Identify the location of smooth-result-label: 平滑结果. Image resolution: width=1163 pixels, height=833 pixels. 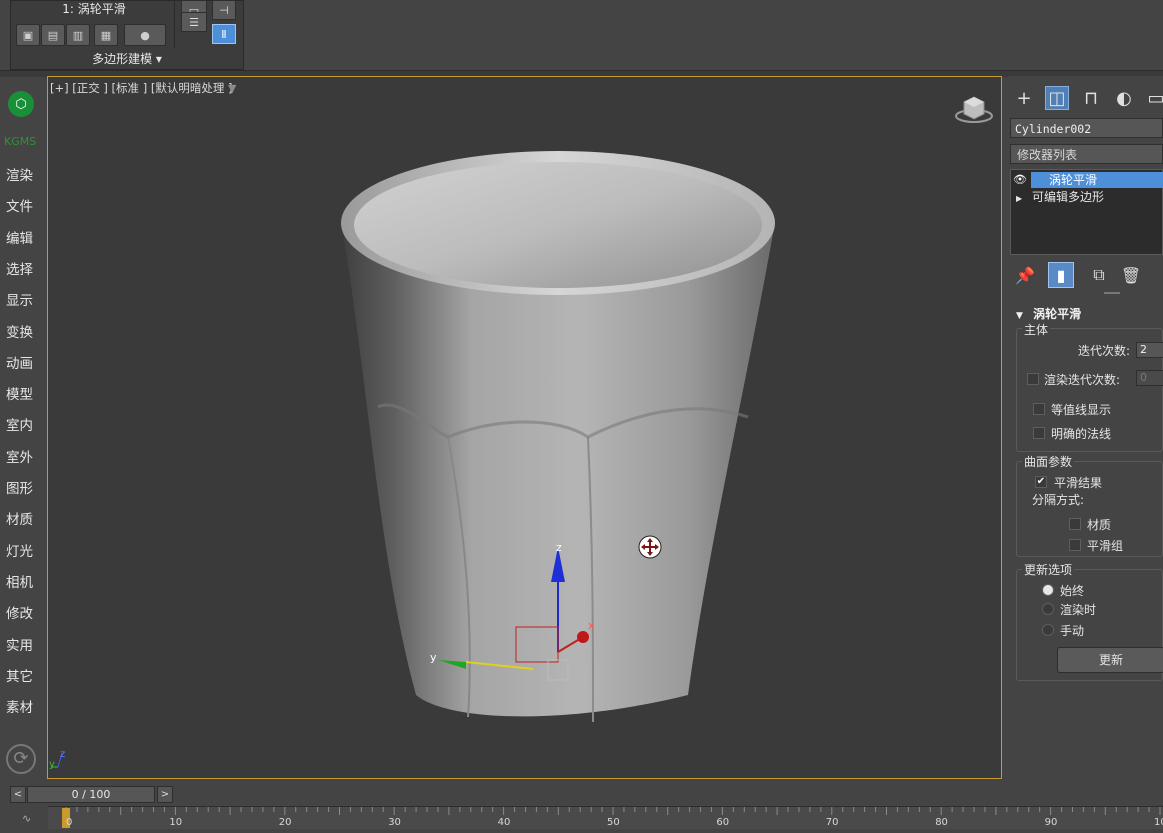
(1078, 483).